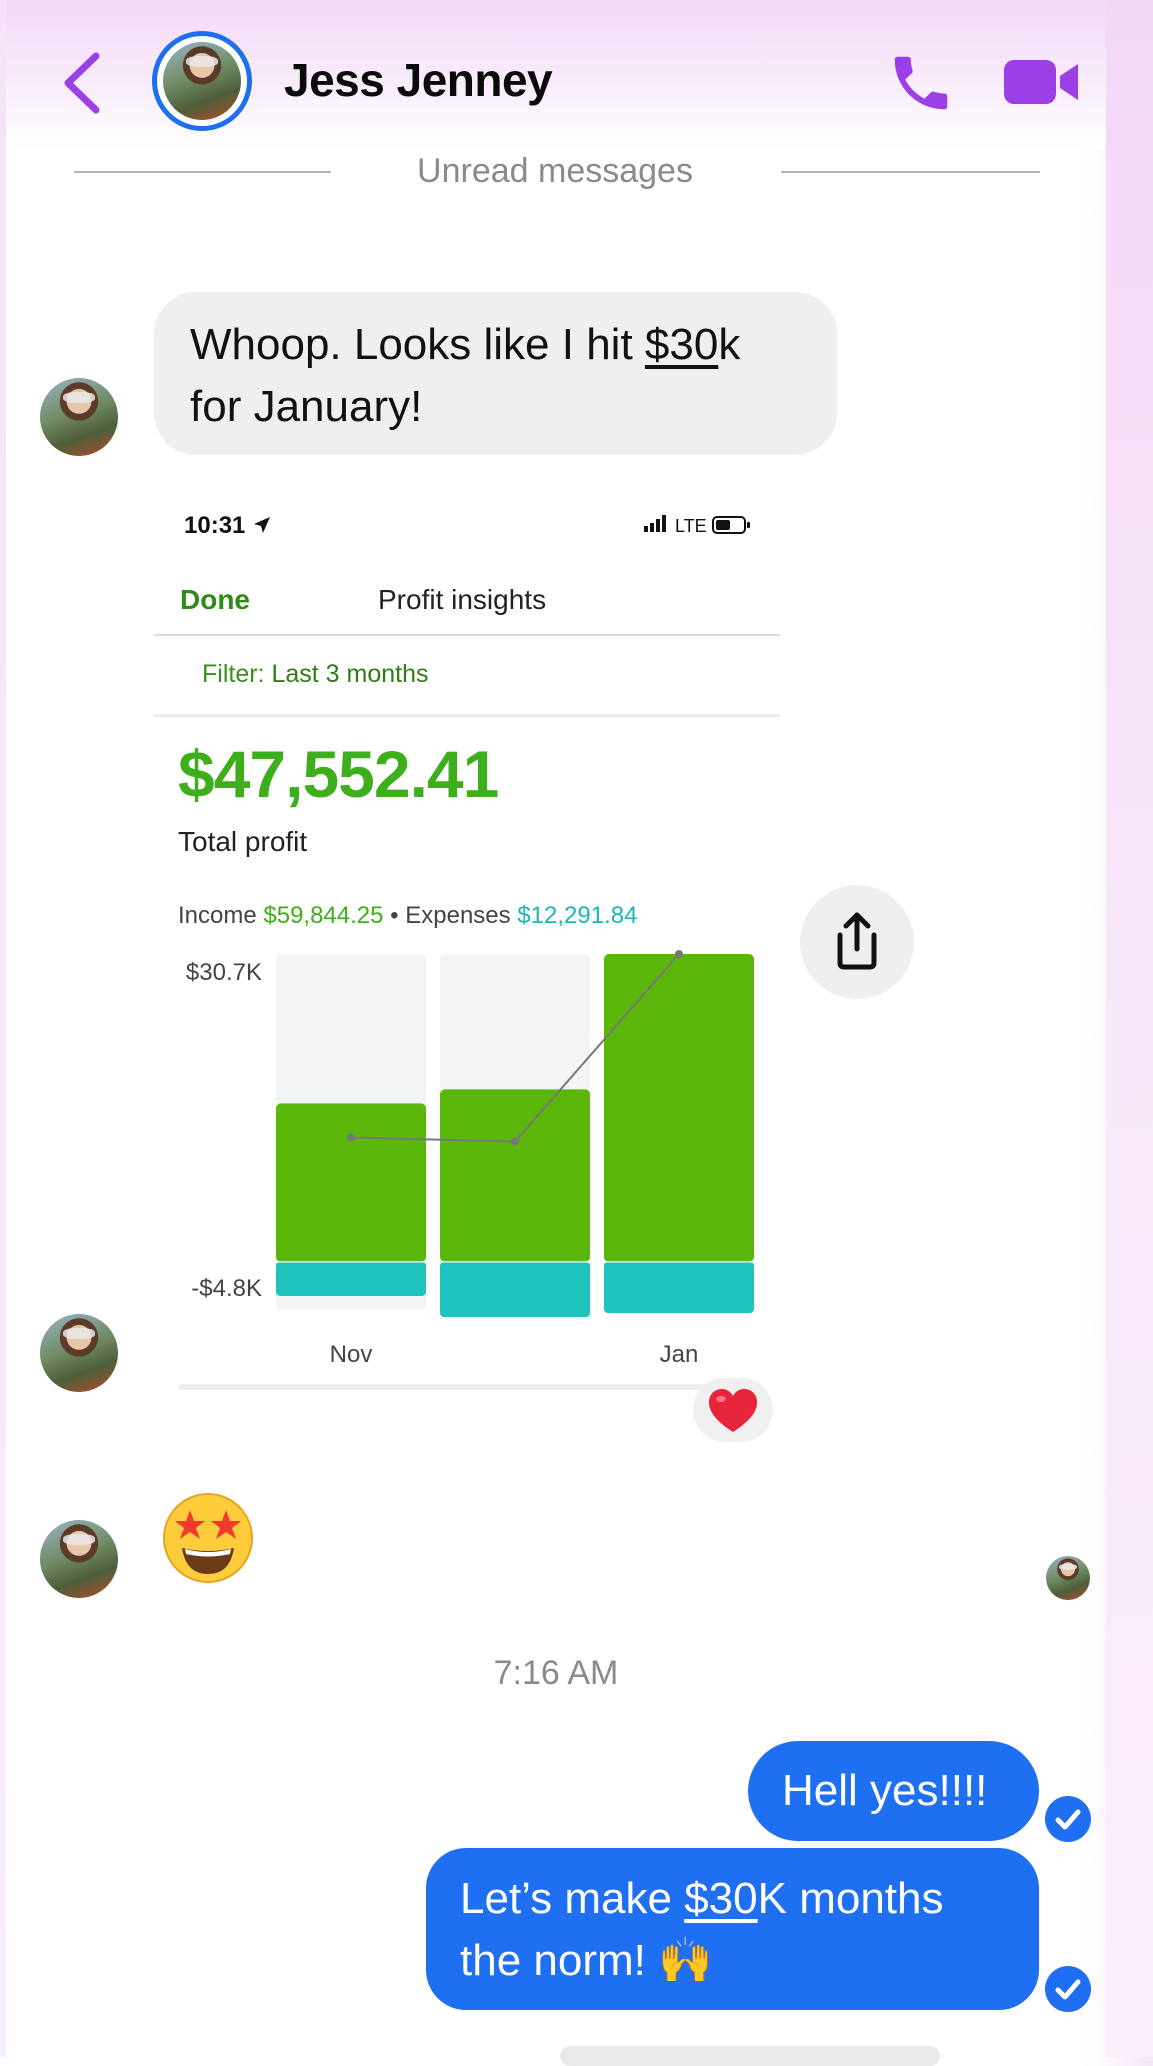  Describe the element at coordinates (515, 1289) in the screenshot. I see `expense-bar-dec` at that location.